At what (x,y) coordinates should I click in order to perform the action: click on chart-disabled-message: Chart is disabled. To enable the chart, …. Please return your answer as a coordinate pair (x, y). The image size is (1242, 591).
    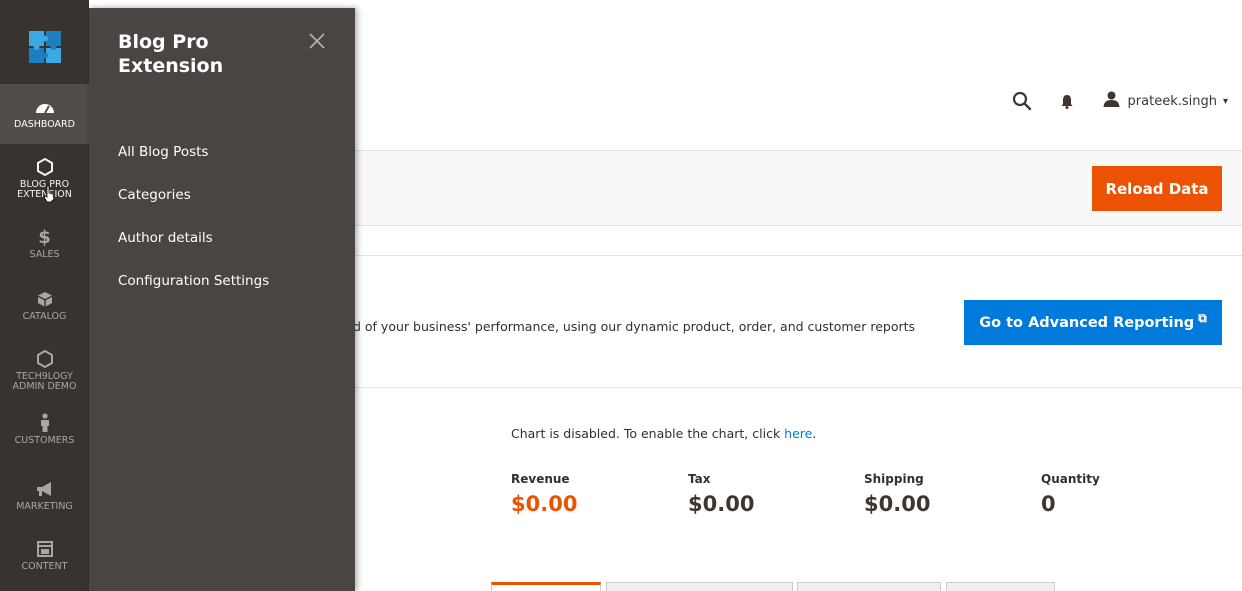
    Looking at the image, I should click on (664, 433).